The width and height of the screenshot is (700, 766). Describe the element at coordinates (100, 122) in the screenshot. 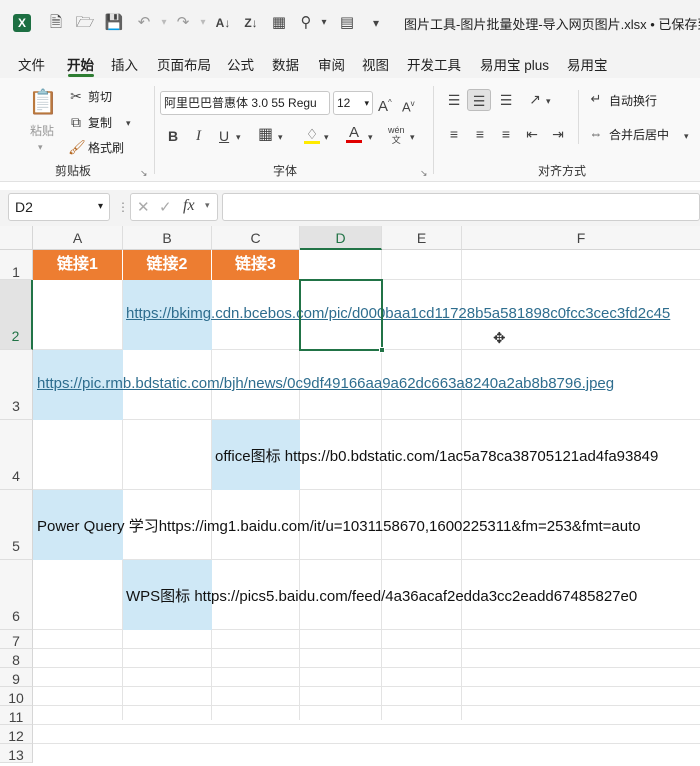

I see `copy-button: 复制` at that location.